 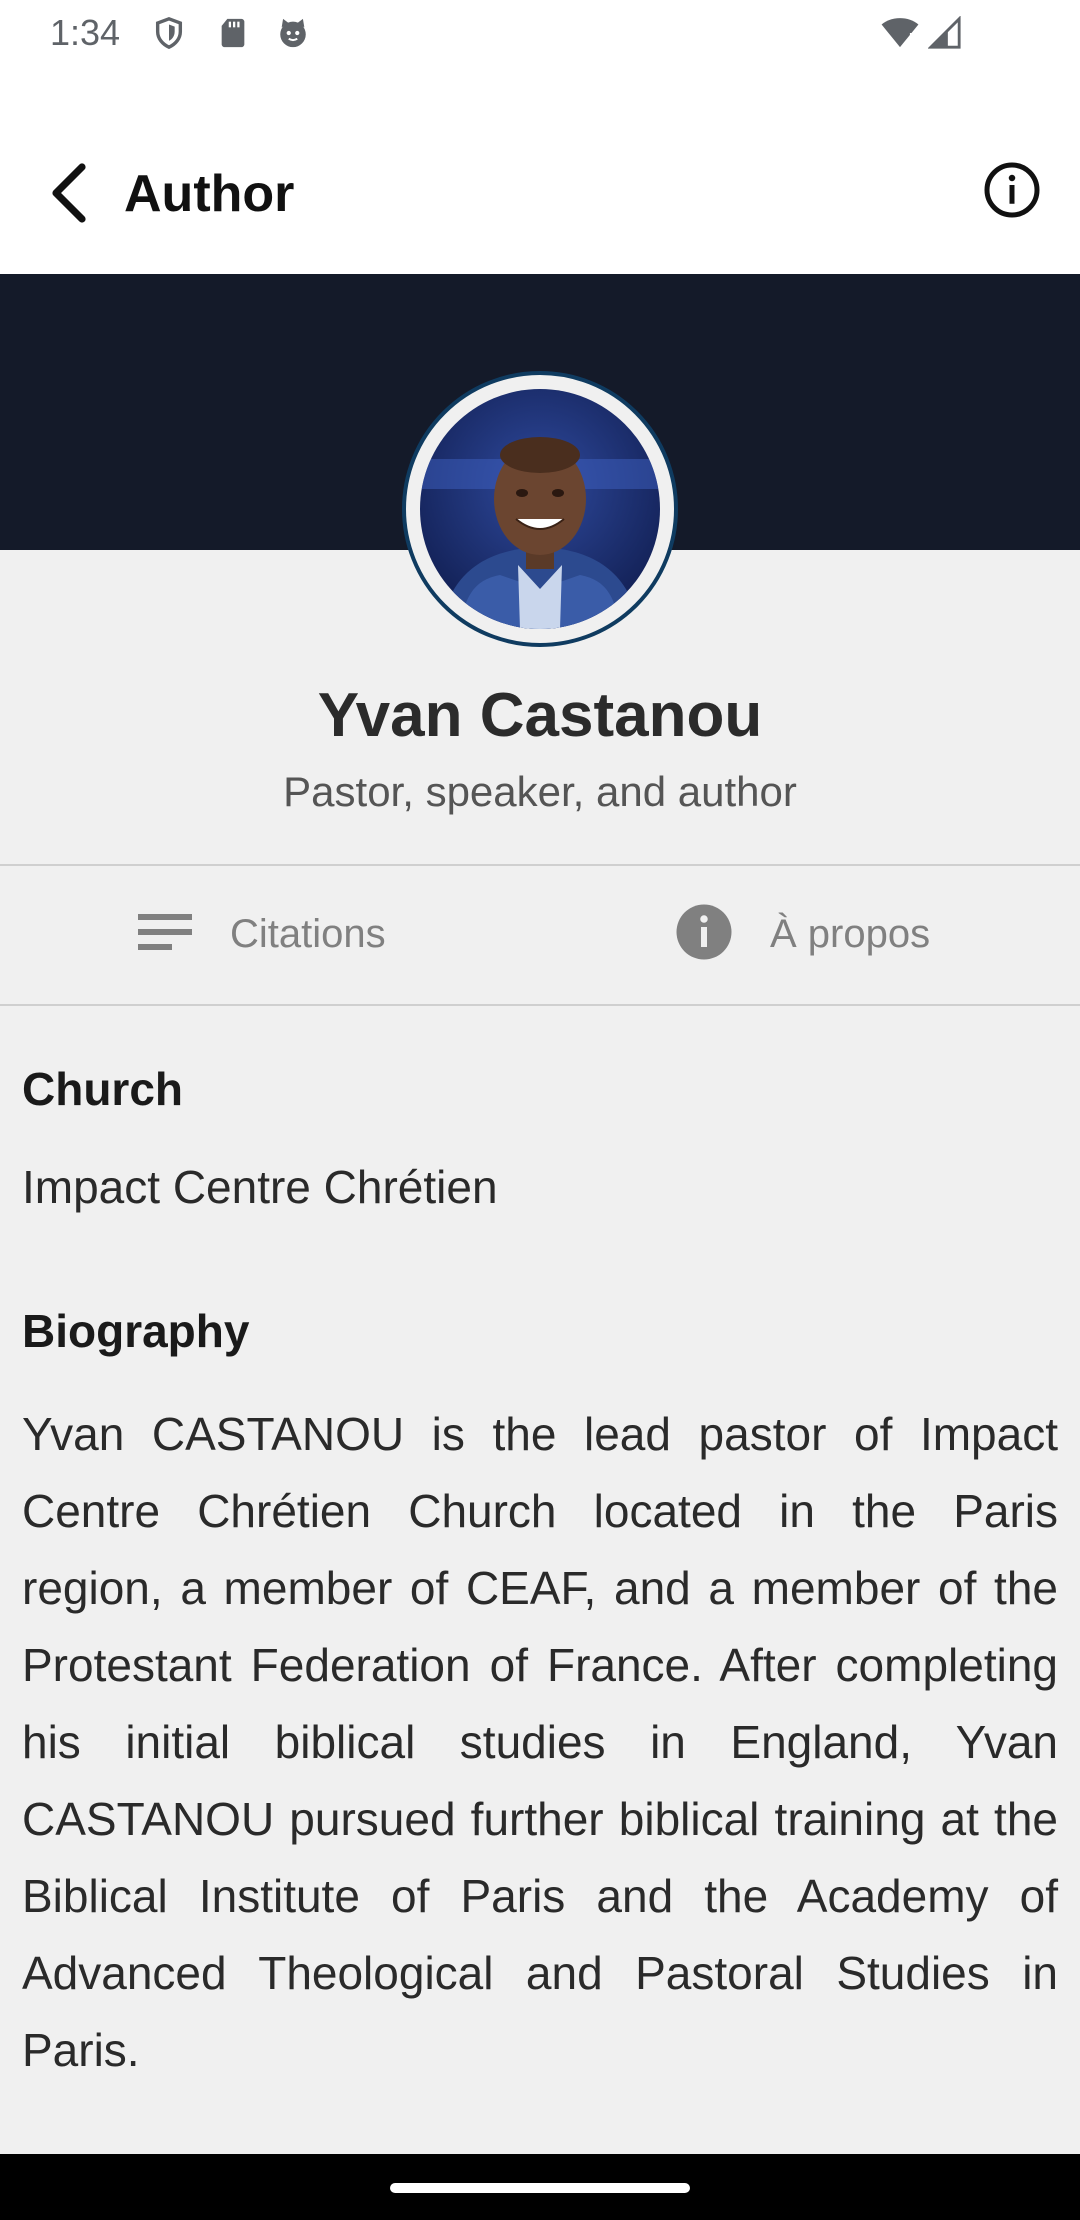 I want to click on author-name: Yvan Castanou, so click(x=540, y=715).